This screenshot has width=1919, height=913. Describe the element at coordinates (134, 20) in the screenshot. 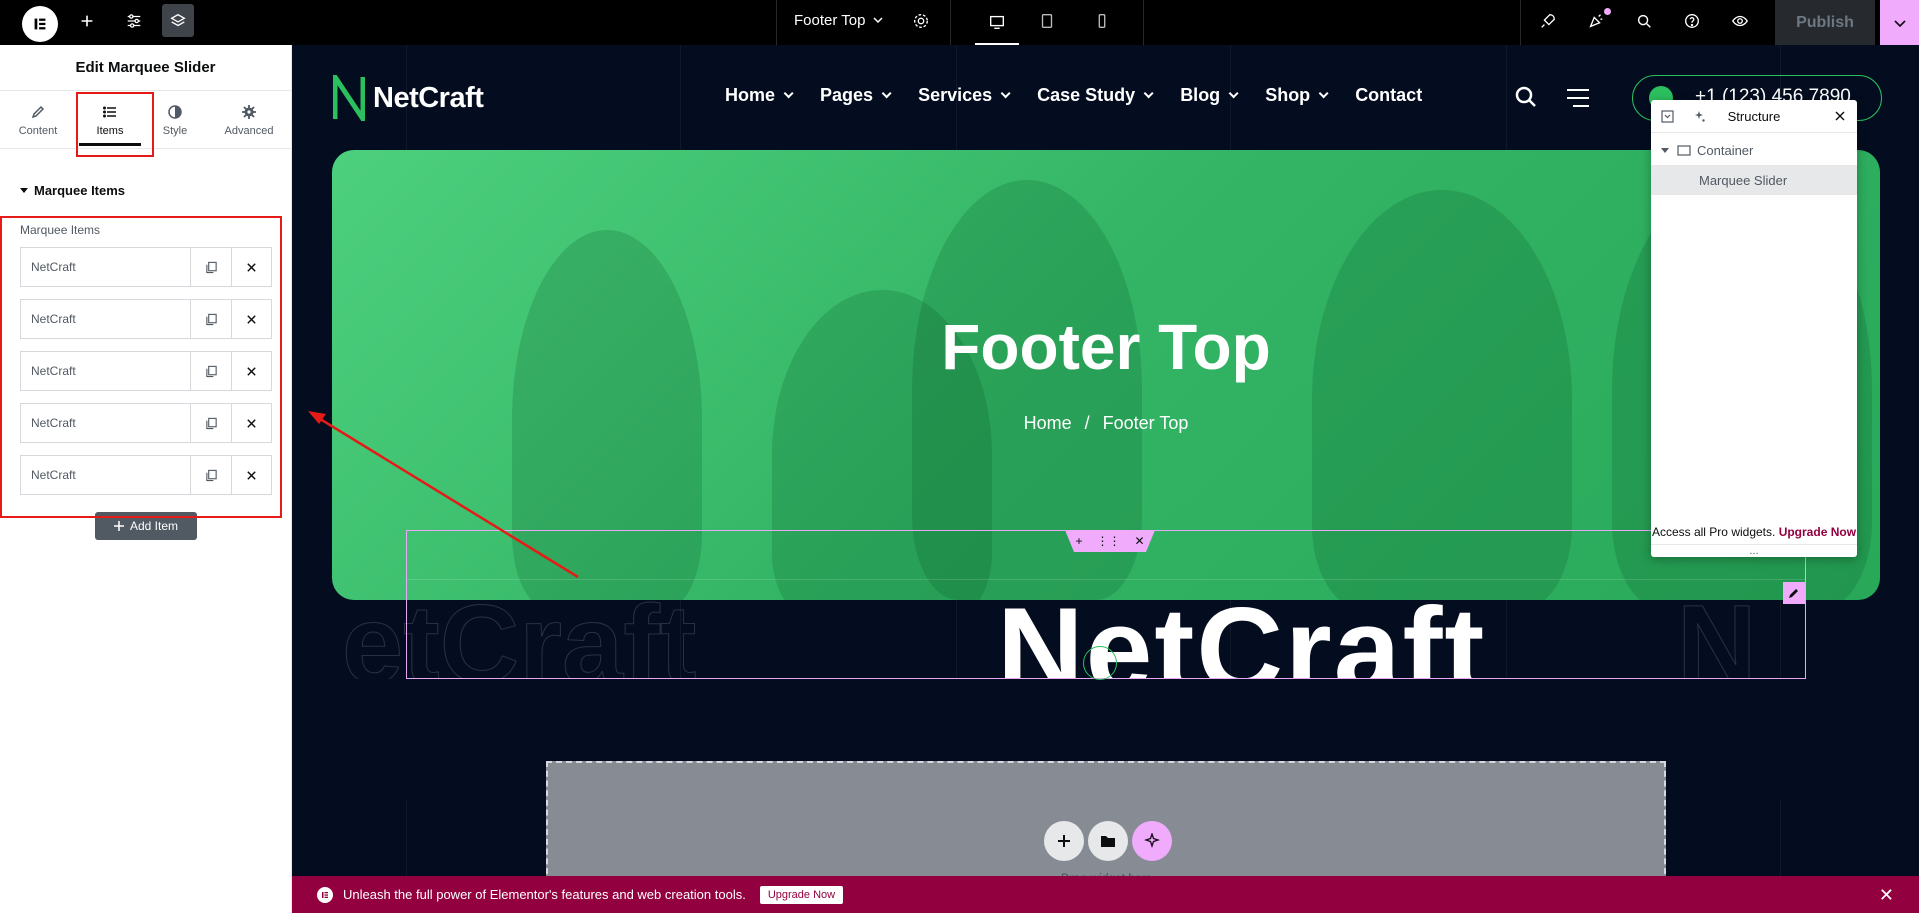

I see `site-settings-icon` at that location.